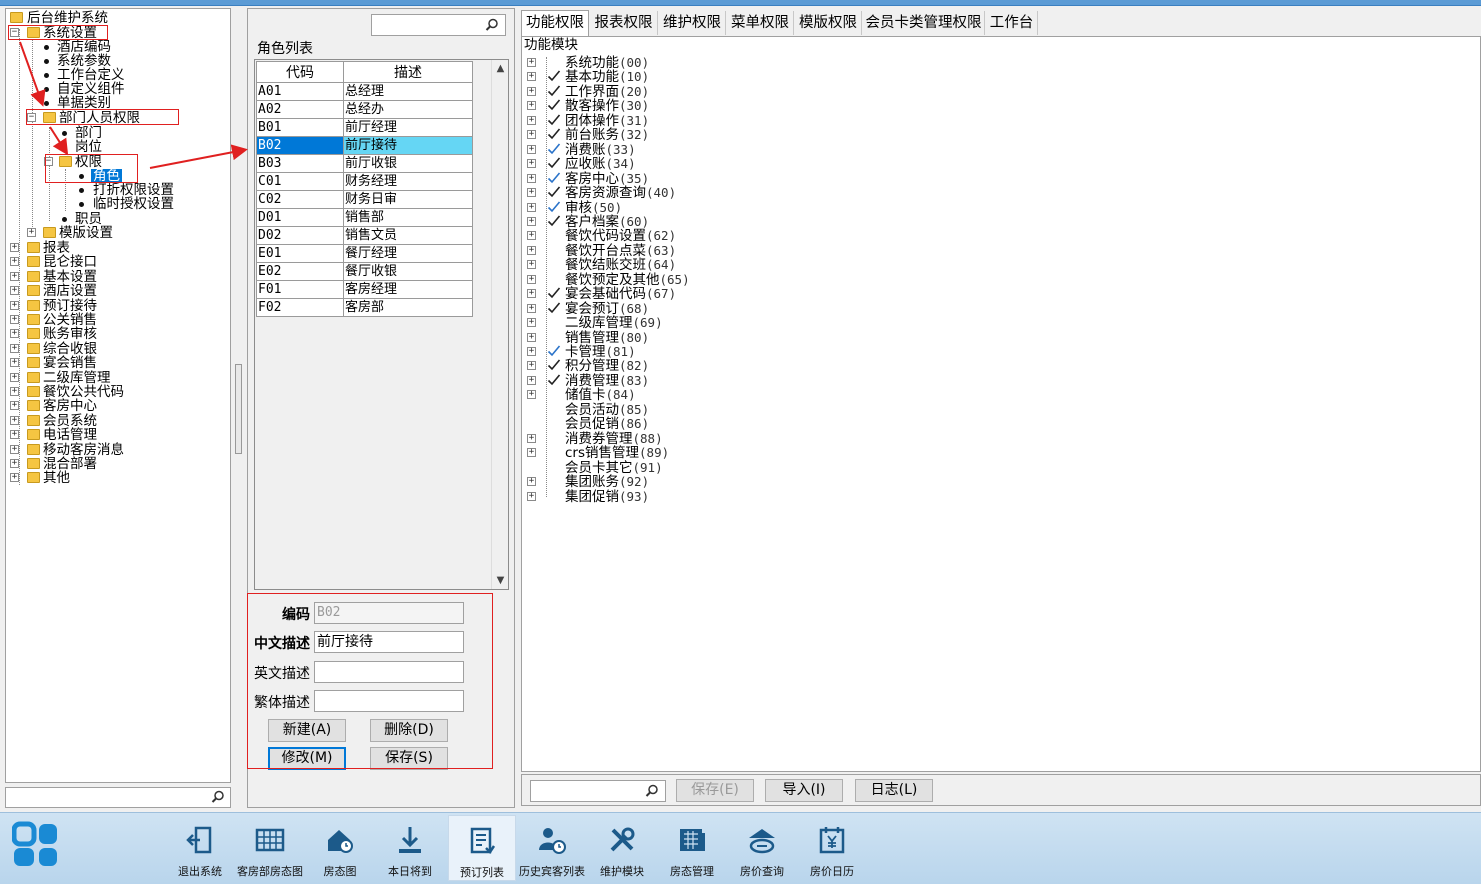 This screenshot has width=1481, height=884. Describe the element at coordinates (760, 23) in the screenshot. I see `tab-menu-perm: 菜单权限` at that location.